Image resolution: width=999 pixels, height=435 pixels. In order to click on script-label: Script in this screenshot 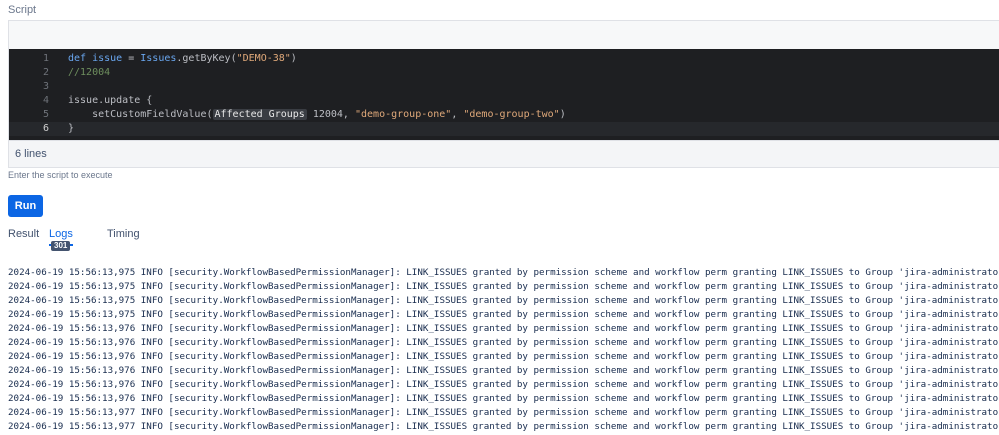, I will do `click(22, 10)`.